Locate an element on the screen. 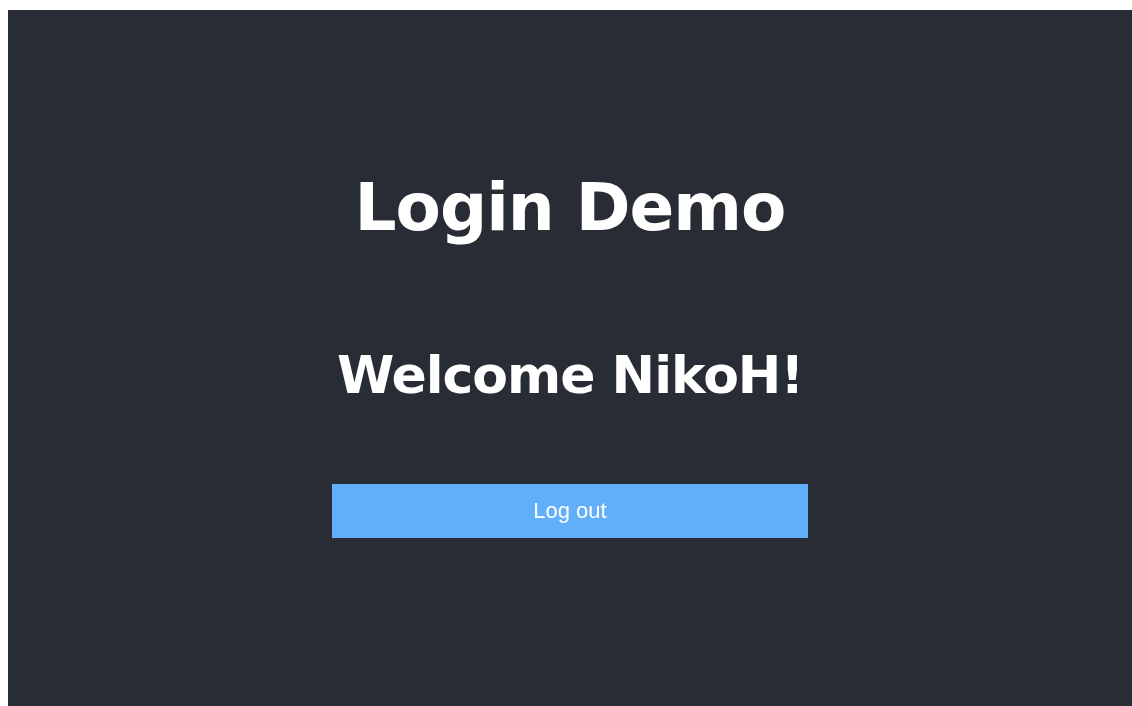  welcome-message: Welcome NikoH! is located at coordinates (570, 375).